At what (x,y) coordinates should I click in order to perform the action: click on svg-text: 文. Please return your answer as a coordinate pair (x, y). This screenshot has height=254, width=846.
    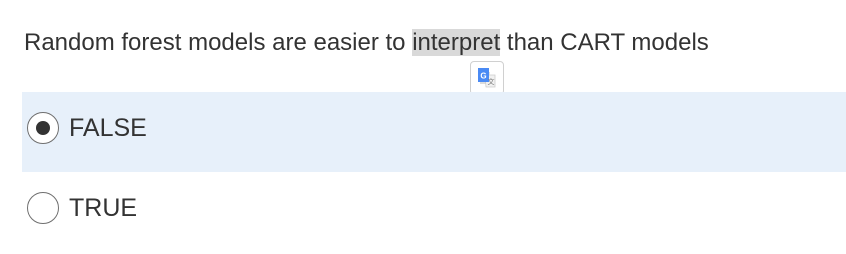
    Looking at the image, I should click on (491, 81).